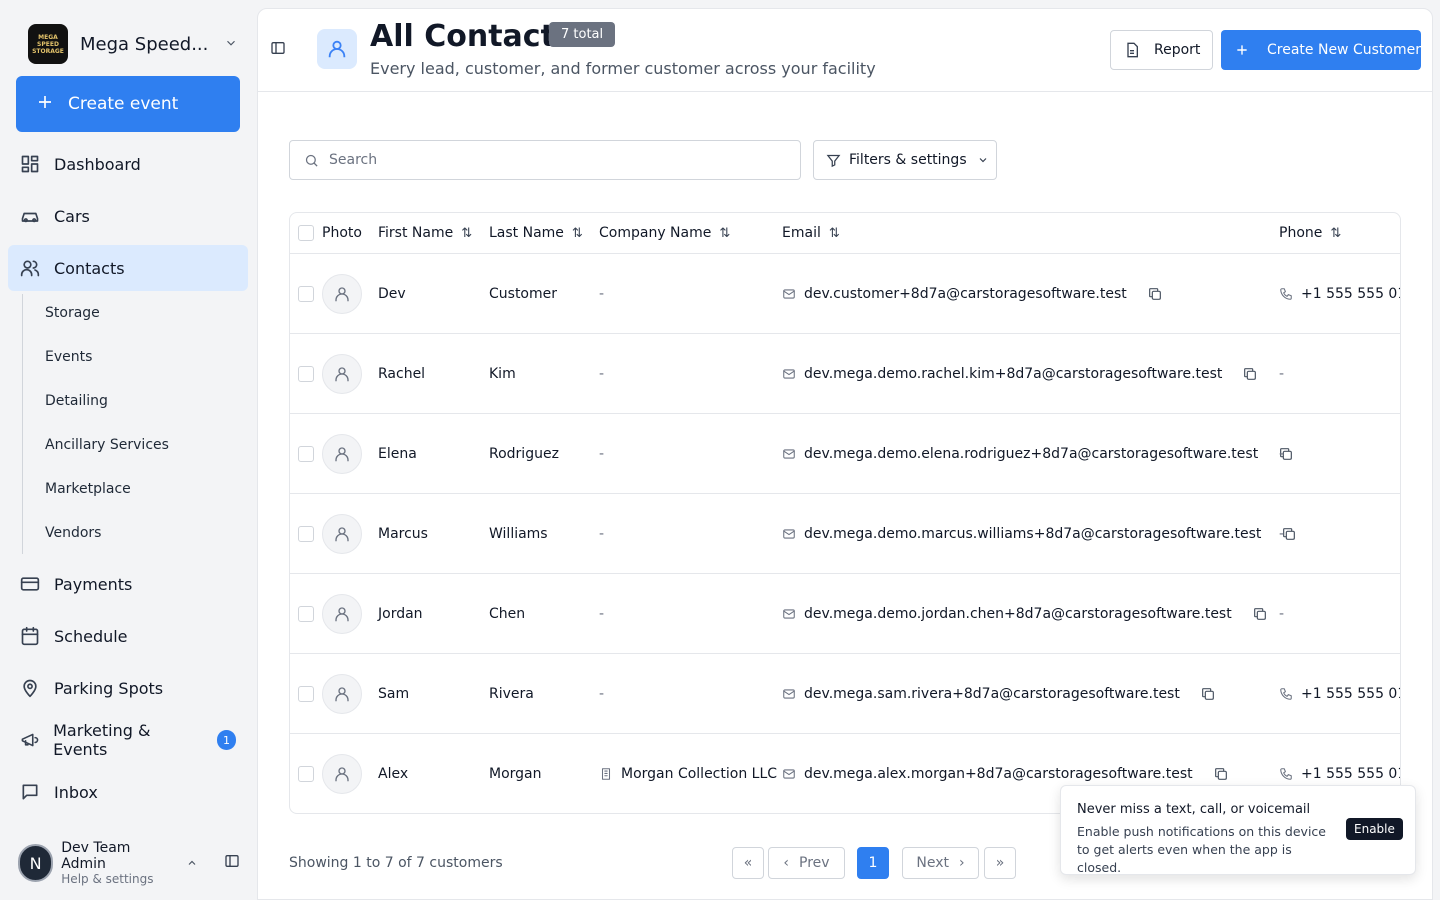 The height and width of the screenshot is (900, 1440). Describe the element at coordinates (806, 863) in the screenshot. I see `prev-page-button: ‹ Prev` at that location.